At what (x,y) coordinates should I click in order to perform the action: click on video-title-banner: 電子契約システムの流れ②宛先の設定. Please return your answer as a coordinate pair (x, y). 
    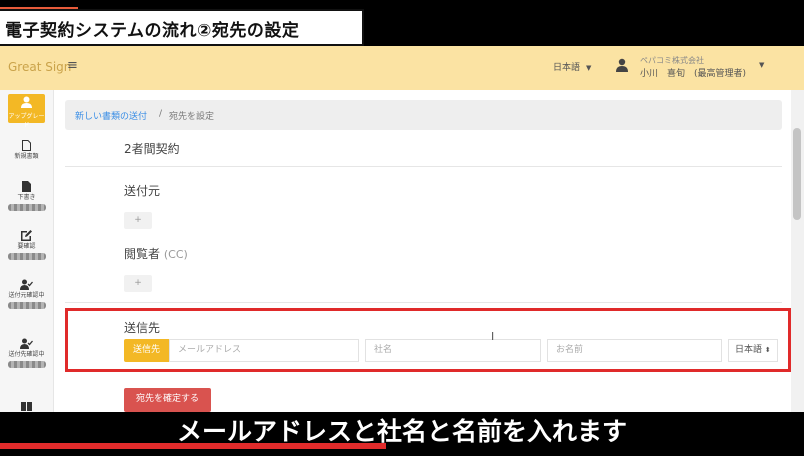
    Looking at the image, I should click on (182, 27).